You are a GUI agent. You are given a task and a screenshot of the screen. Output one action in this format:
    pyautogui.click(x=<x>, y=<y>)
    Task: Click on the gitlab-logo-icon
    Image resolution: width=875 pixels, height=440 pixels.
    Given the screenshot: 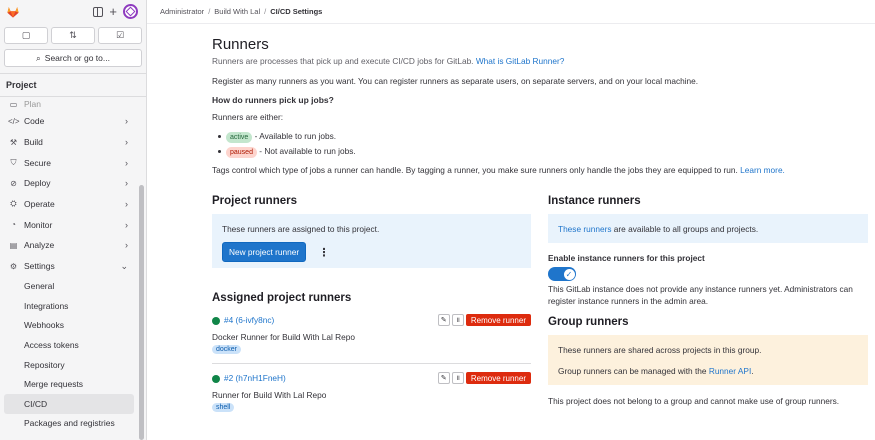 What is the action you would take?
    pyautogui.click(x=13, y=12)
    